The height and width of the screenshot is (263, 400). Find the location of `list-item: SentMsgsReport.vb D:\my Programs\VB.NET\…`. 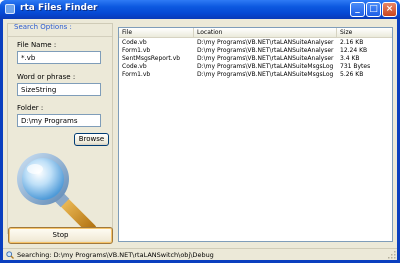

list-item: SentMsgsReport.vb D:\my Programs\VB.NET\… is located at coordinates (255, 59).